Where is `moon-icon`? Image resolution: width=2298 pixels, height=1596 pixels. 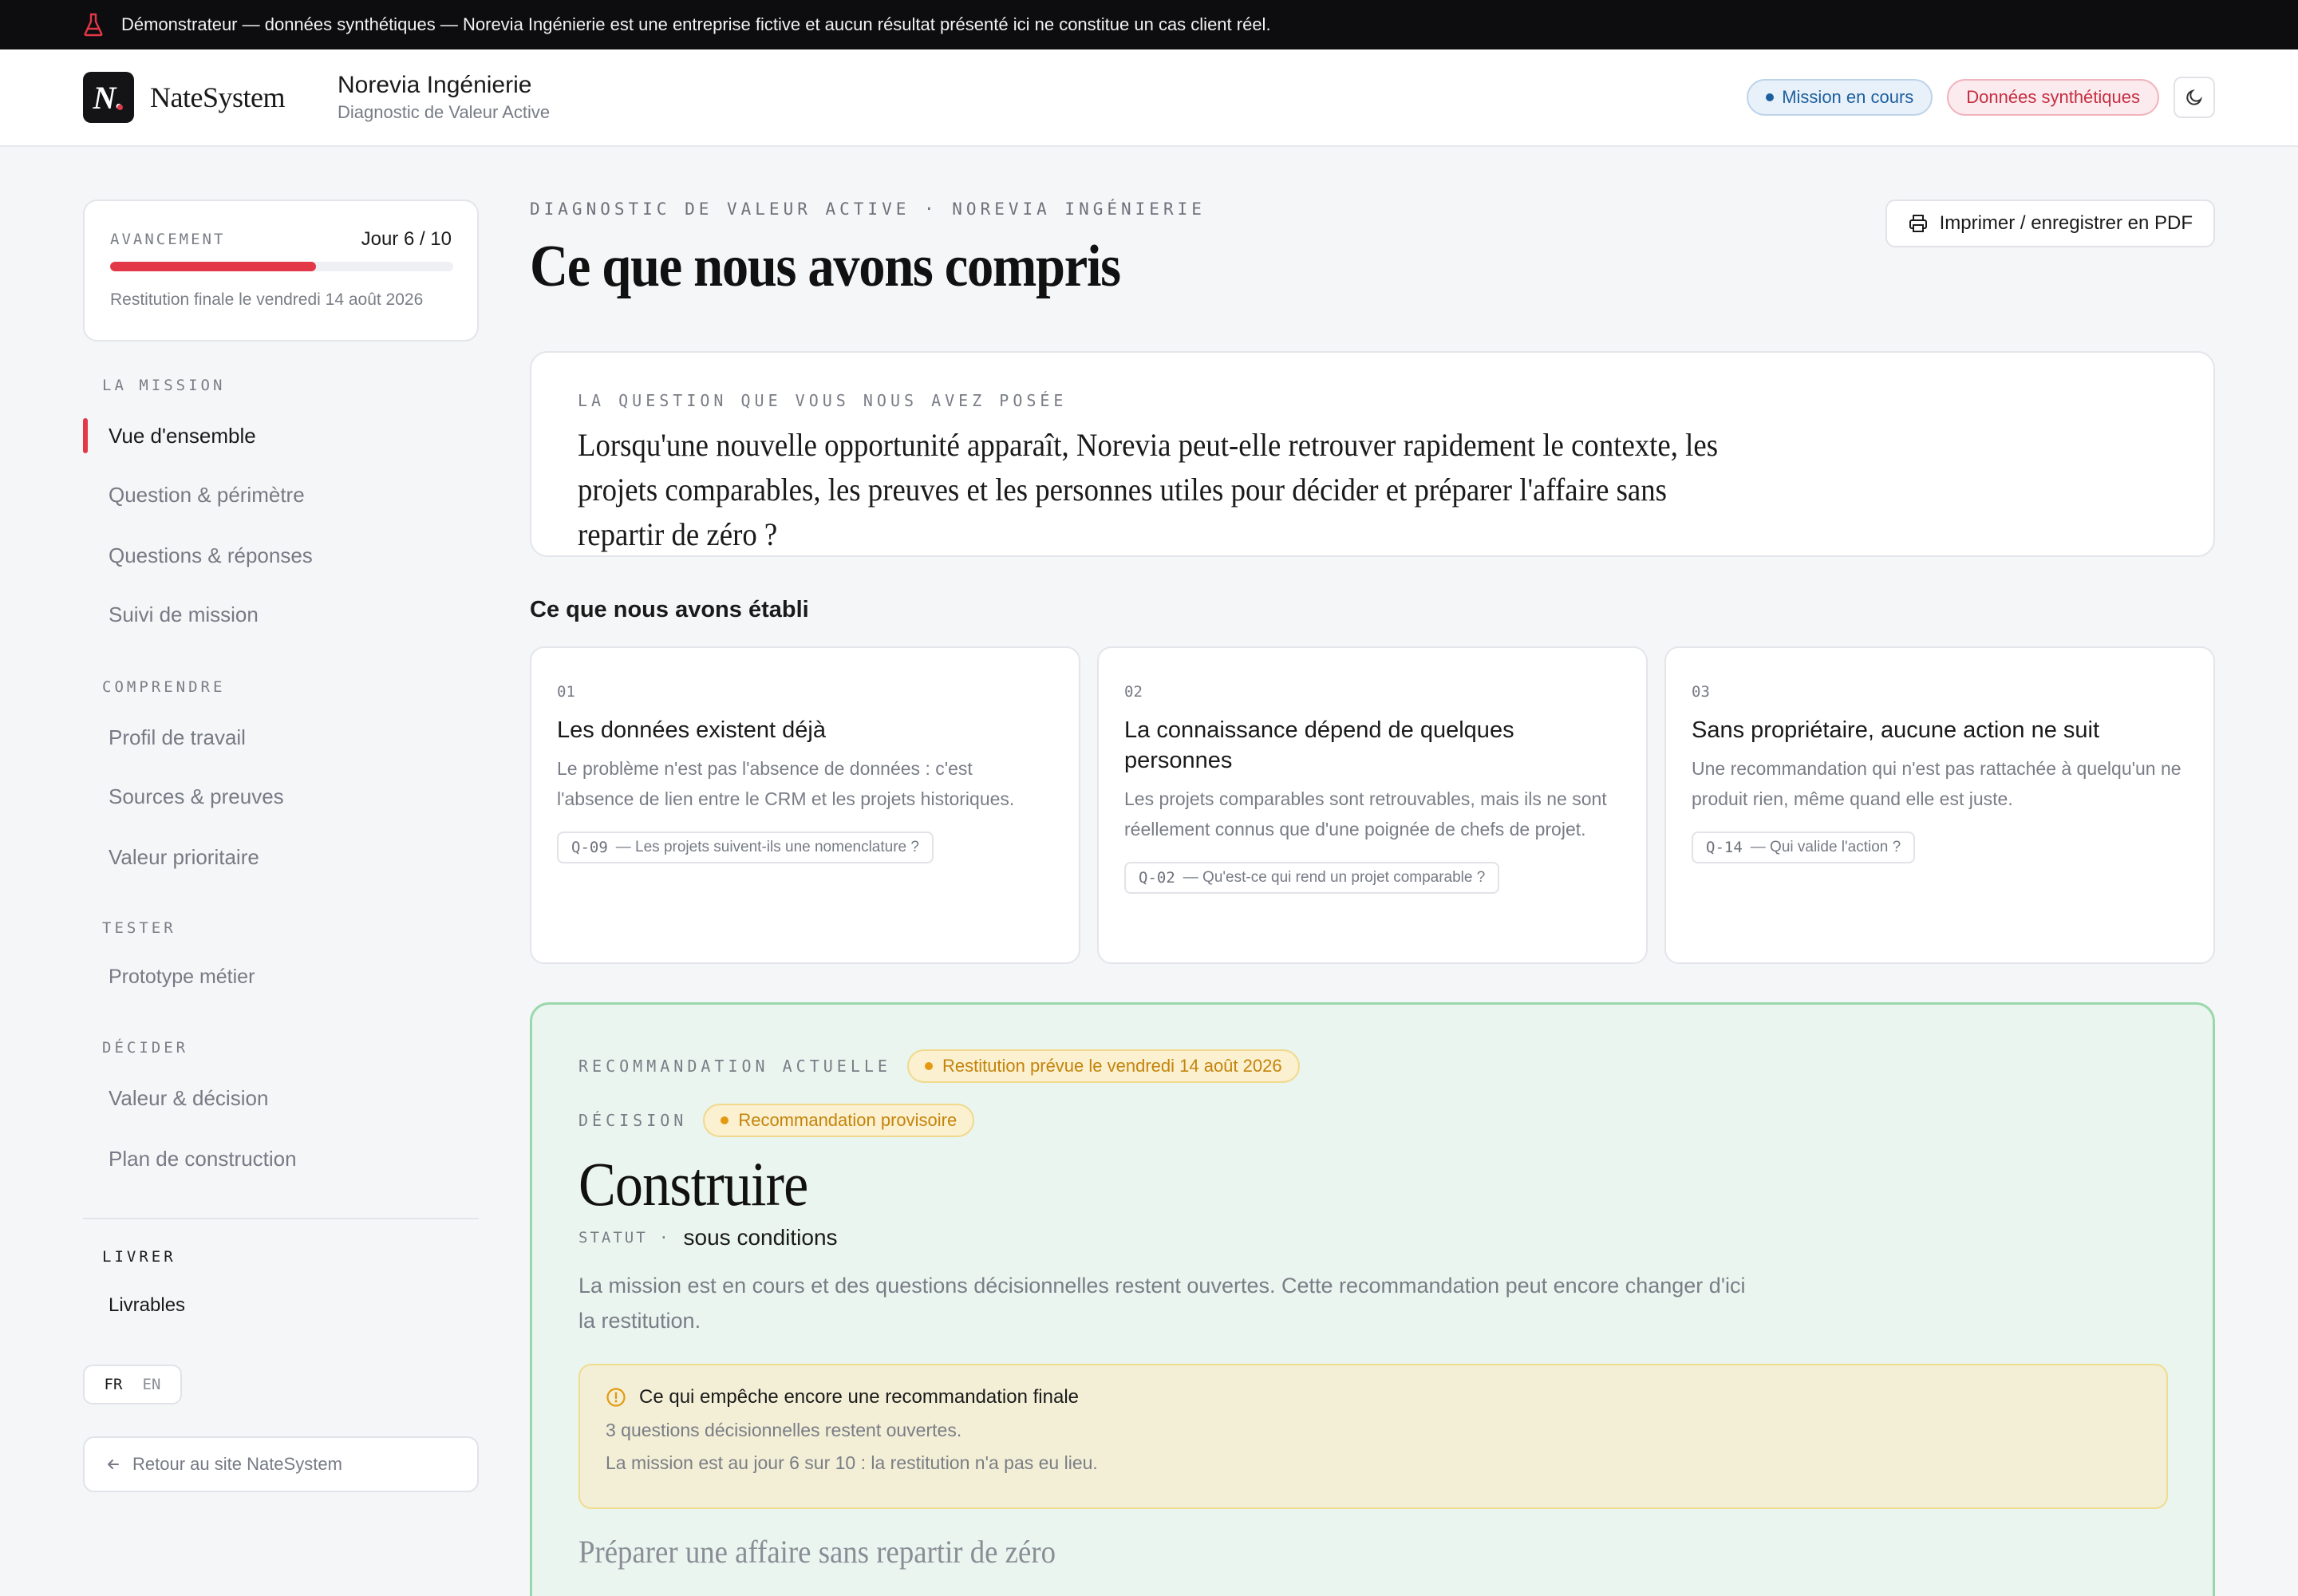
moon-icon is located at coordinates (2195, 97).